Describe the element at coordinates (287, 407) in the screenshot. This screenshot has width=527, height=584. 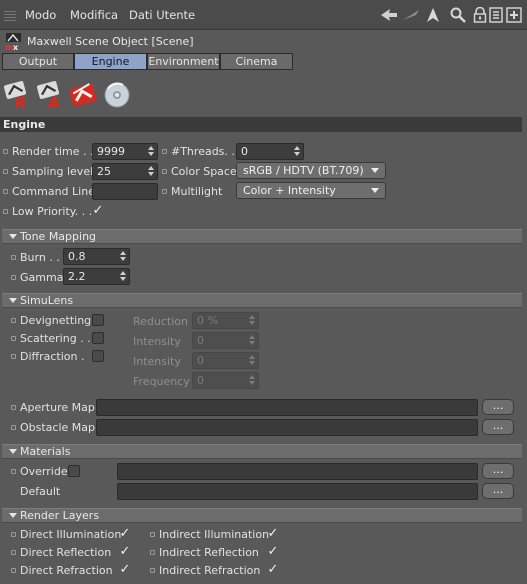
I see `aperture-map-path-field` at that location.